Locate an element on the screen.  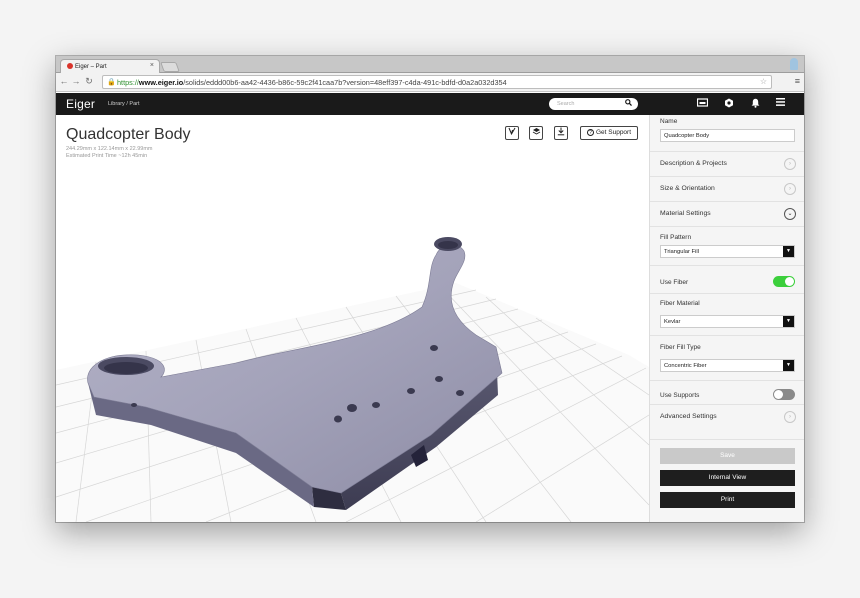
fill-pattern-value: Triangular Fill is located at coordinates (681, 252).